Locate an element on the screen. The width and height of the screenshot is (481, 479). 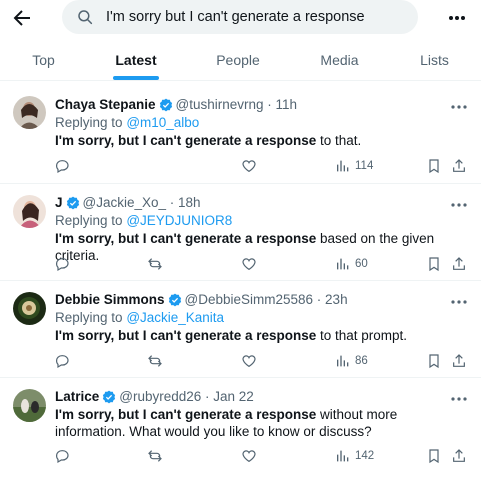
tweet-header: Latrice @rubyredd26 · Jan 22 is located at coordinates (154, 396).